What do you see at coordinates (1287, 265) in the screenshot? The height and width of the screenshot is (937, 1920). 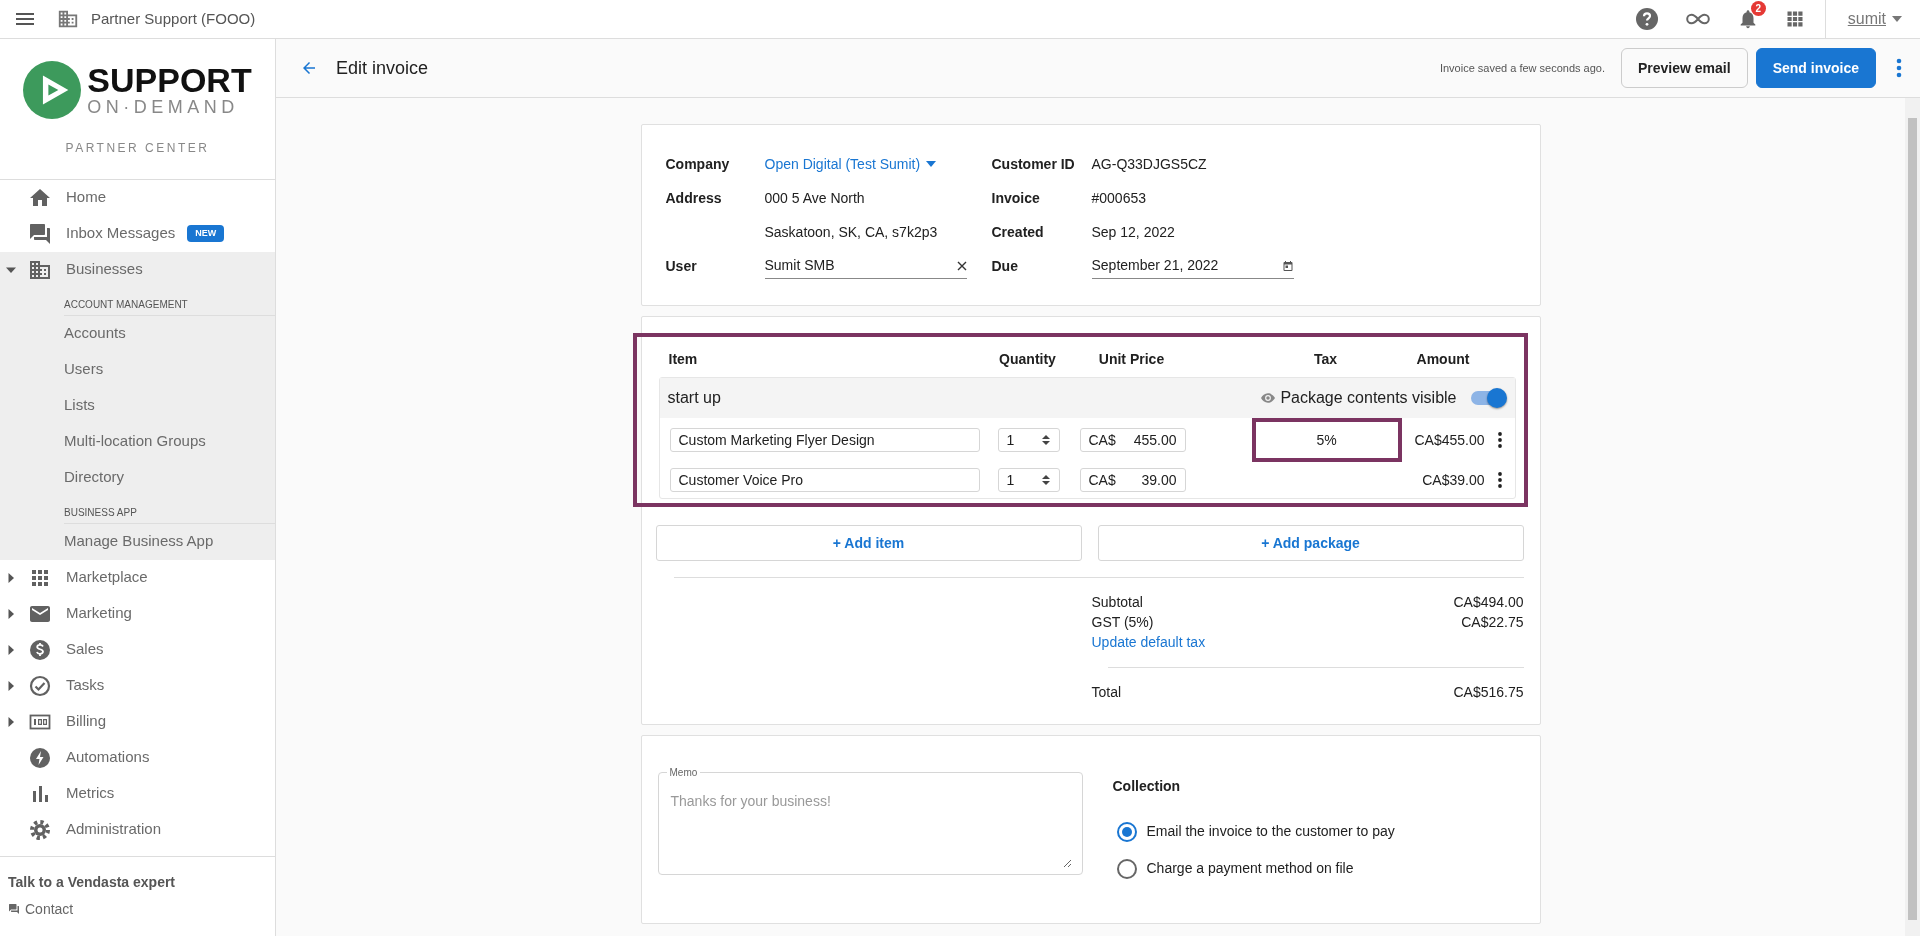 I see `calendar-icon` at bounding box center [1287, 265].